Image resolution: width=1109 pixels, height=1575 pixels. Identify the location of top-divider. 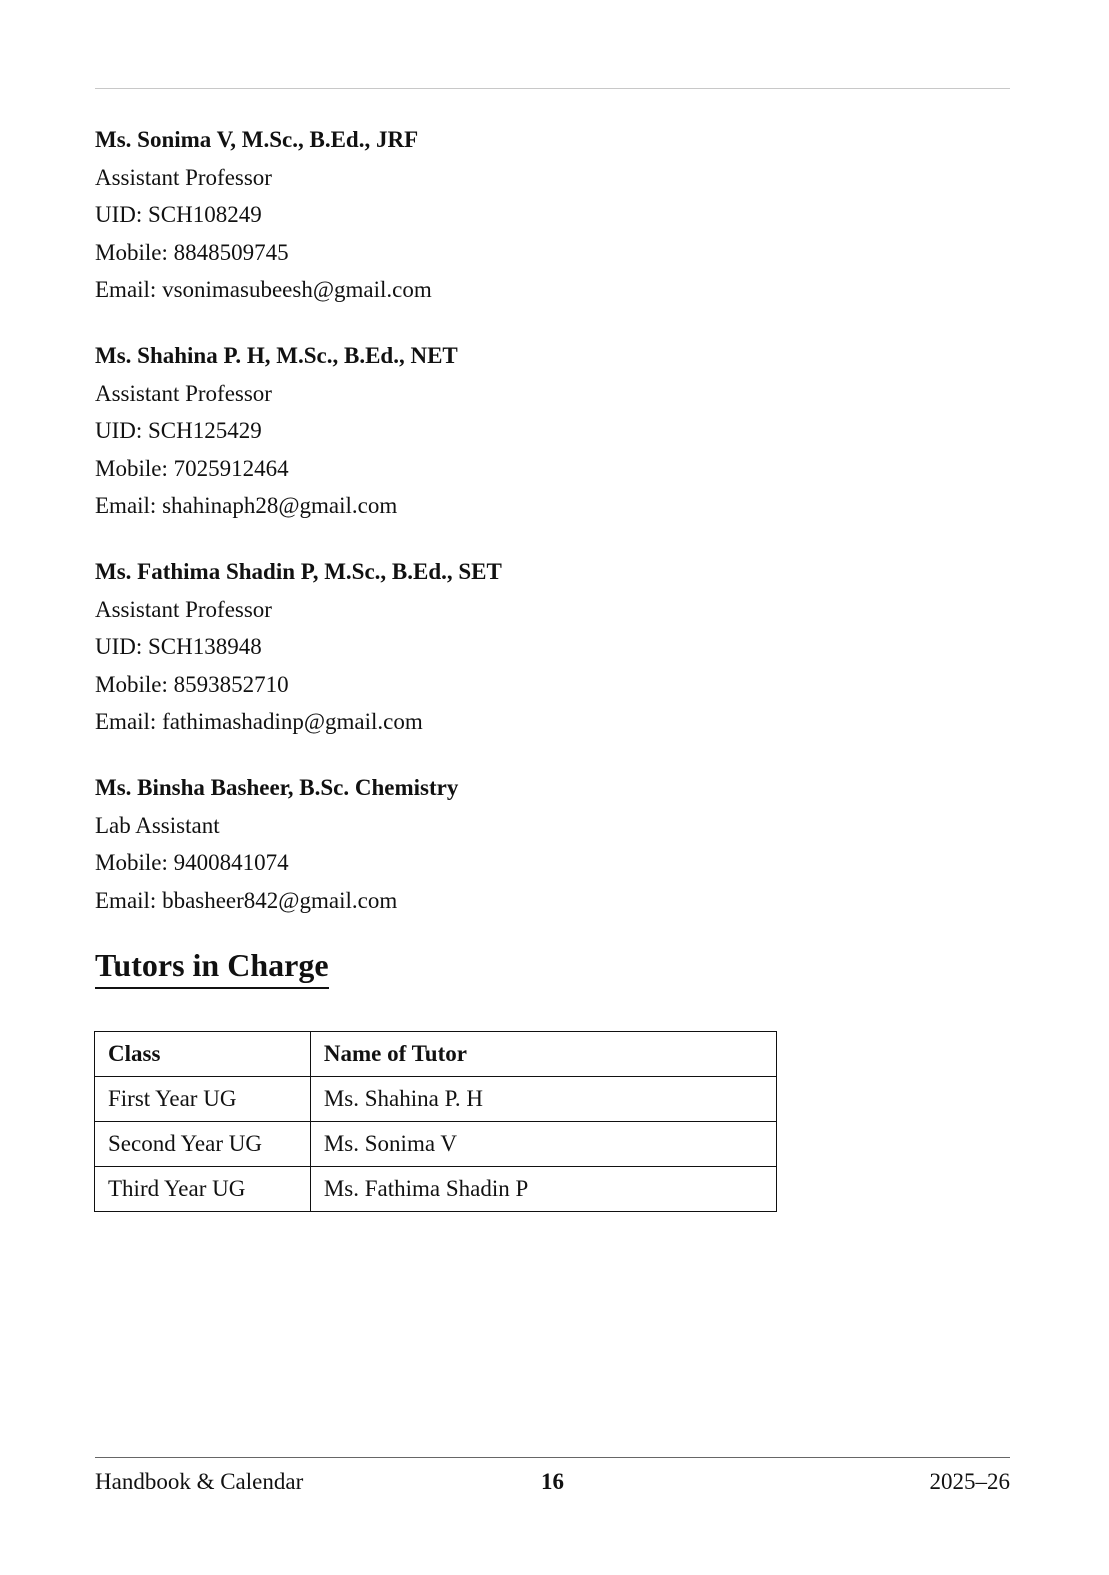
(552, 88).